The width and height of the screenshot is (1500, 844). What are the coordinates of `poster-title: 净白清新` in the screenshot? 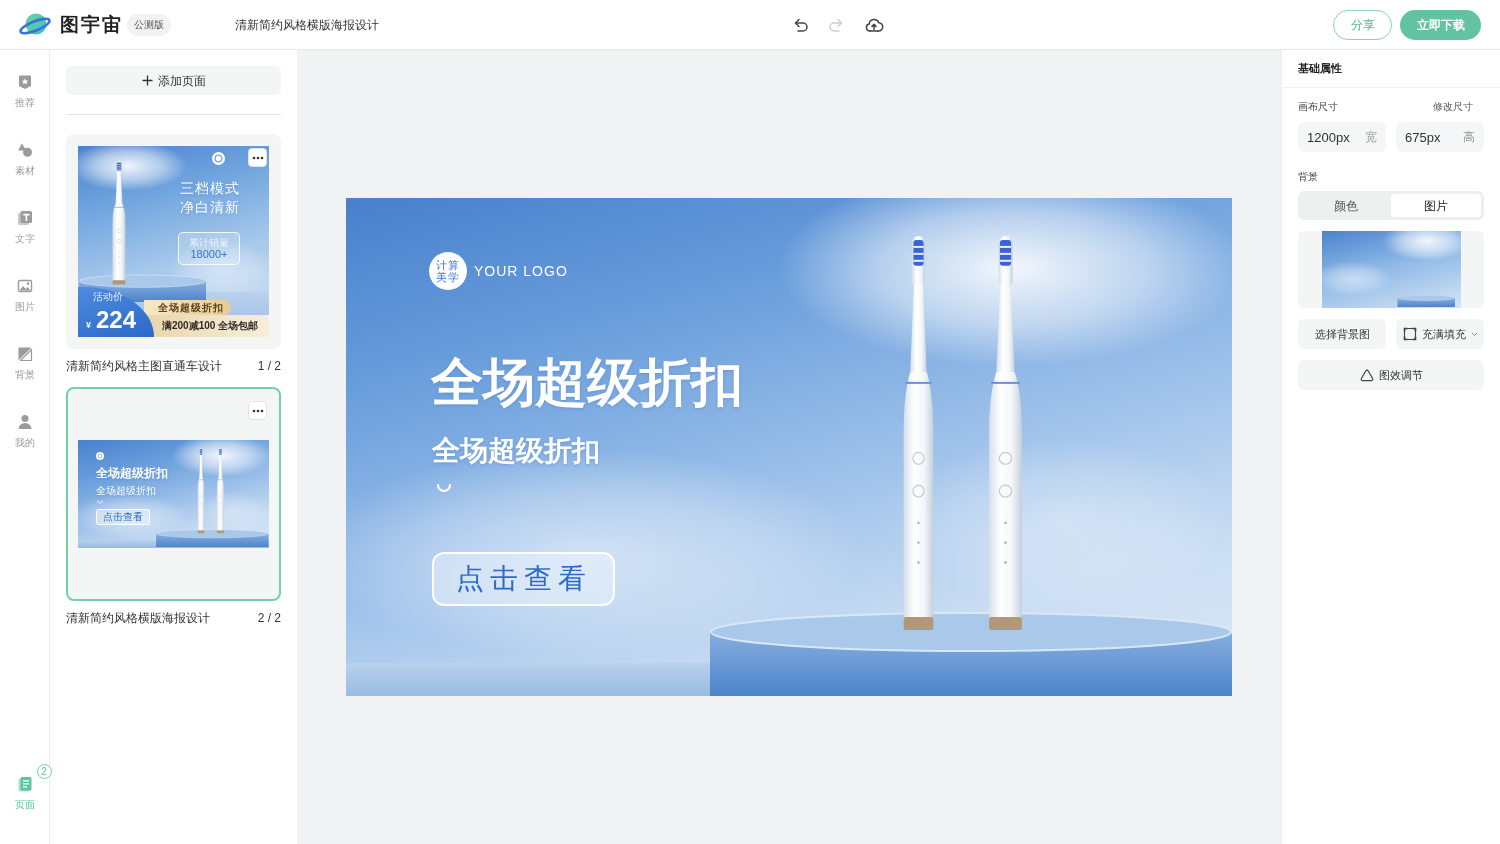 It's located at (210, 207).